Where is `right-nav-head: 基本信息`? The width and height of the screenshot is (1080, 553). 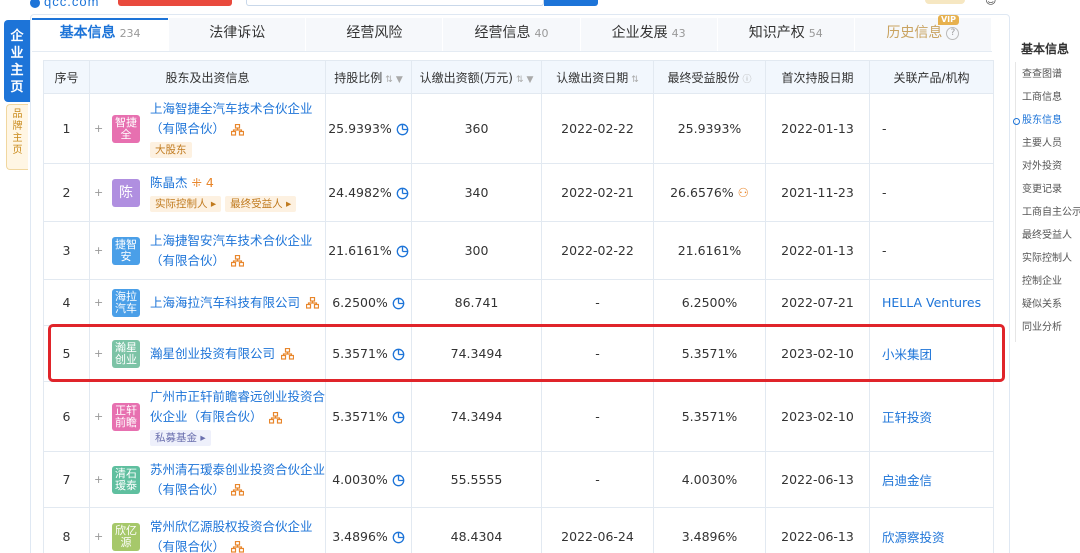
right-nav-head: 基本信息 is located at coordinates (1045, 49).